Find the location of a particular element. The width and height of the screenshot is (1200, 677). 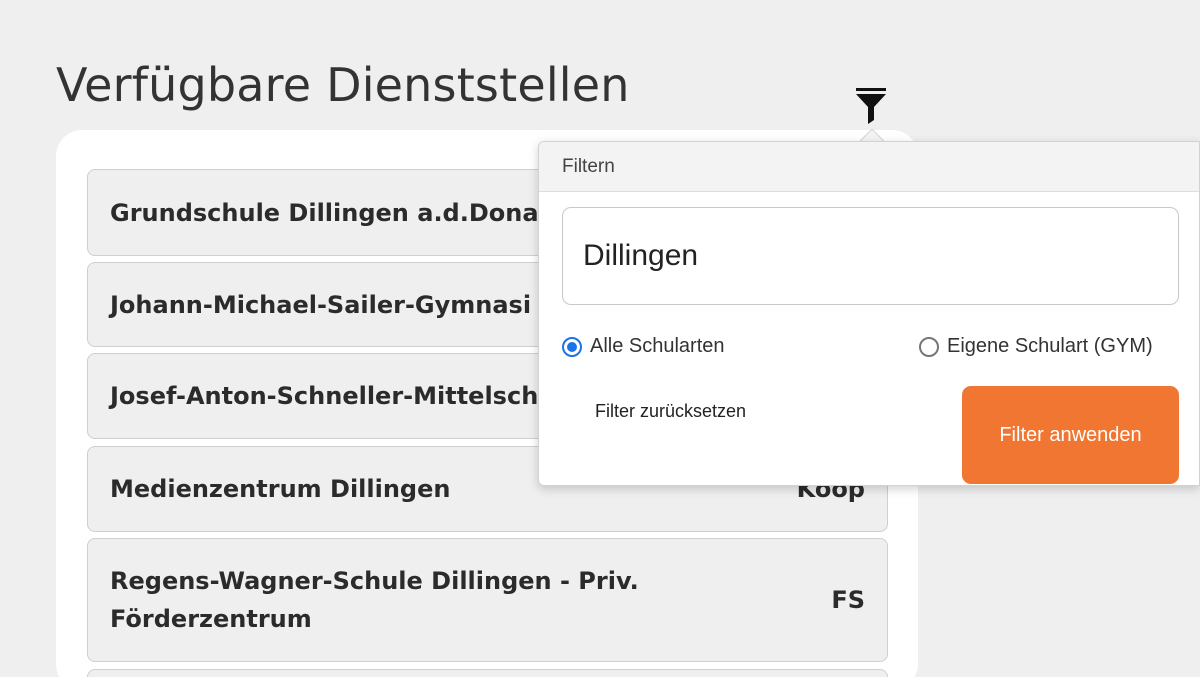

radio-all-school-types: Alle Schularten is located at coordinates (643, 346).